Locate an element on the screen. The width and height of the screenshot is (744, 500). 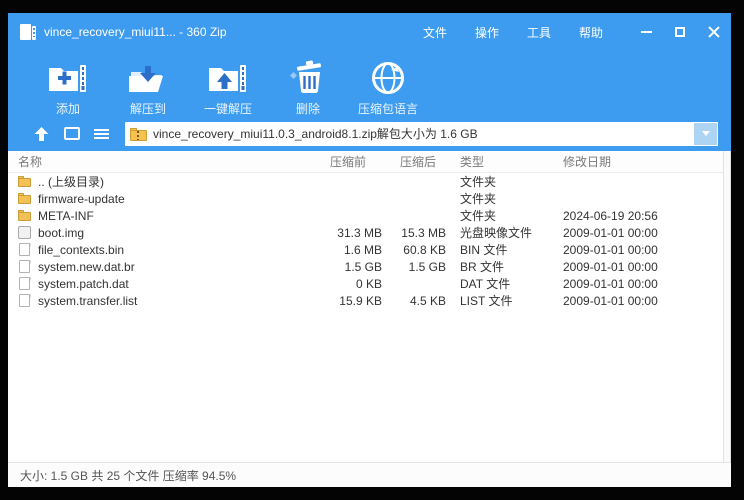
up-arrow-icon is located at coordinates (41, 133).